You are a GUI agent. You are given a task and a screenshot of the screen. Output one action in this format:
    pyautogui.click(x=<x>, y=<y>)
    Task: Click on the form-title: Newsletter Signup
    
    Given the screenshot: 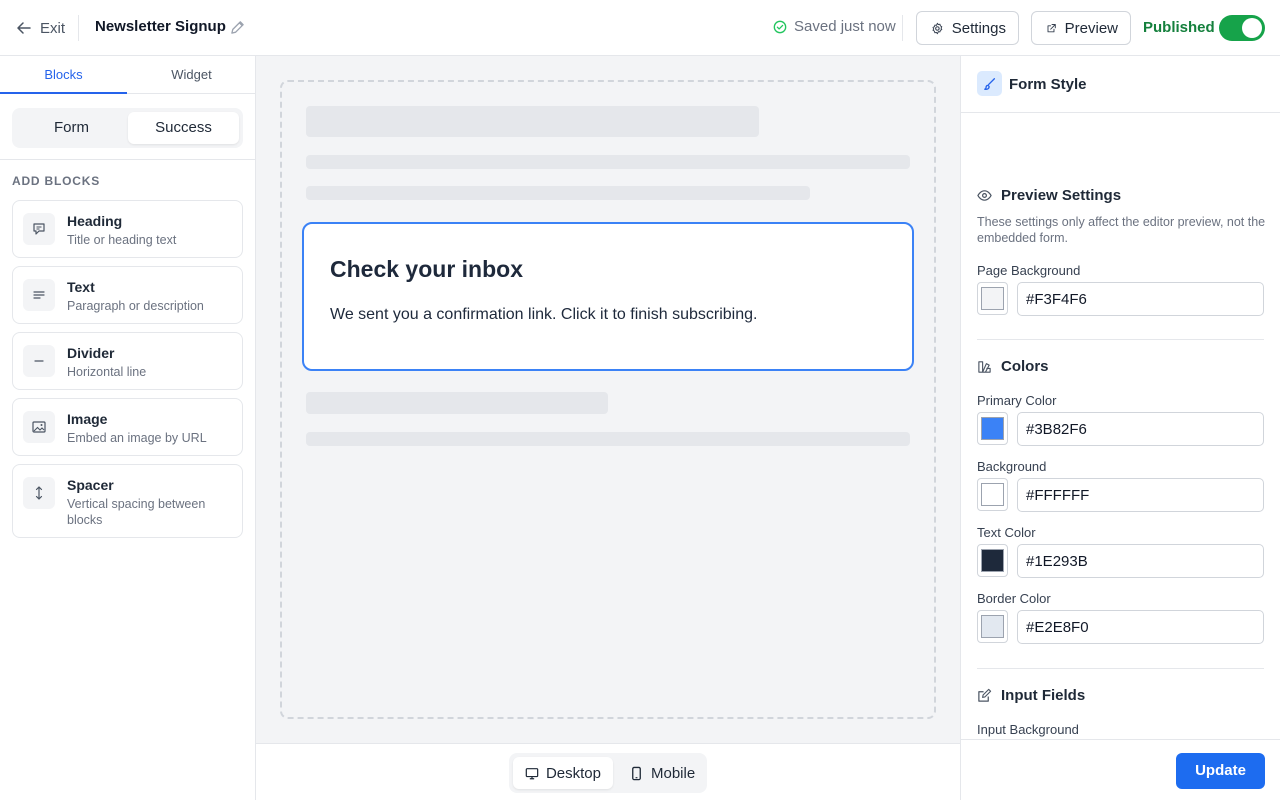 What is the action you would take?
    pyautogui.click(x=160, y=26)
    